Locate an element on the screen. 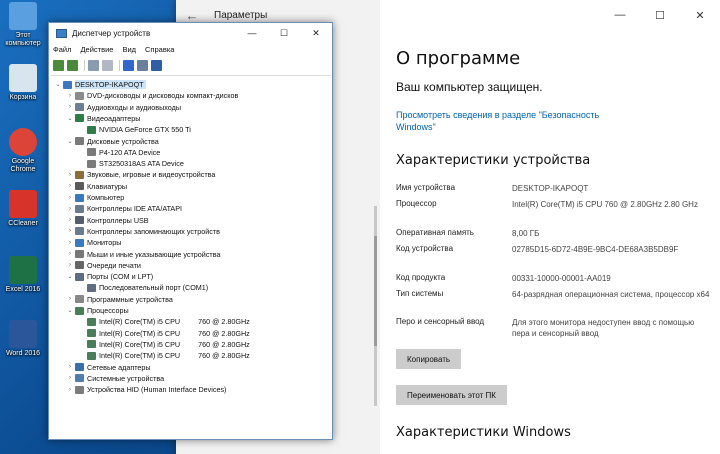  tree-category: › Аудиовходы и аудиовыходы is located at coordinates (123, 107).